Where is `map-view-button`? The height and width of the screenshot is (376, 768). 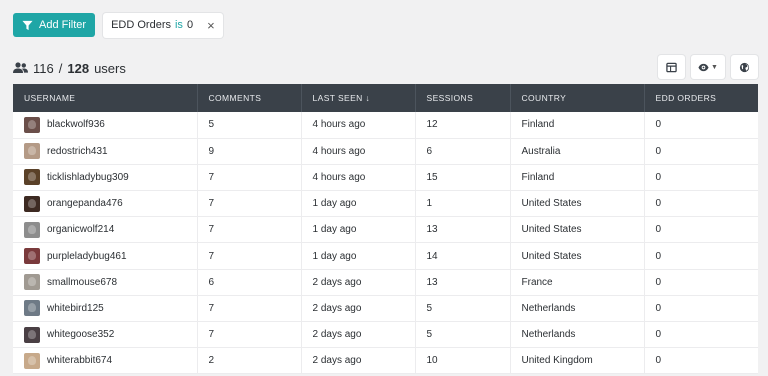
map-view-button is located at coordinates (744, 67).